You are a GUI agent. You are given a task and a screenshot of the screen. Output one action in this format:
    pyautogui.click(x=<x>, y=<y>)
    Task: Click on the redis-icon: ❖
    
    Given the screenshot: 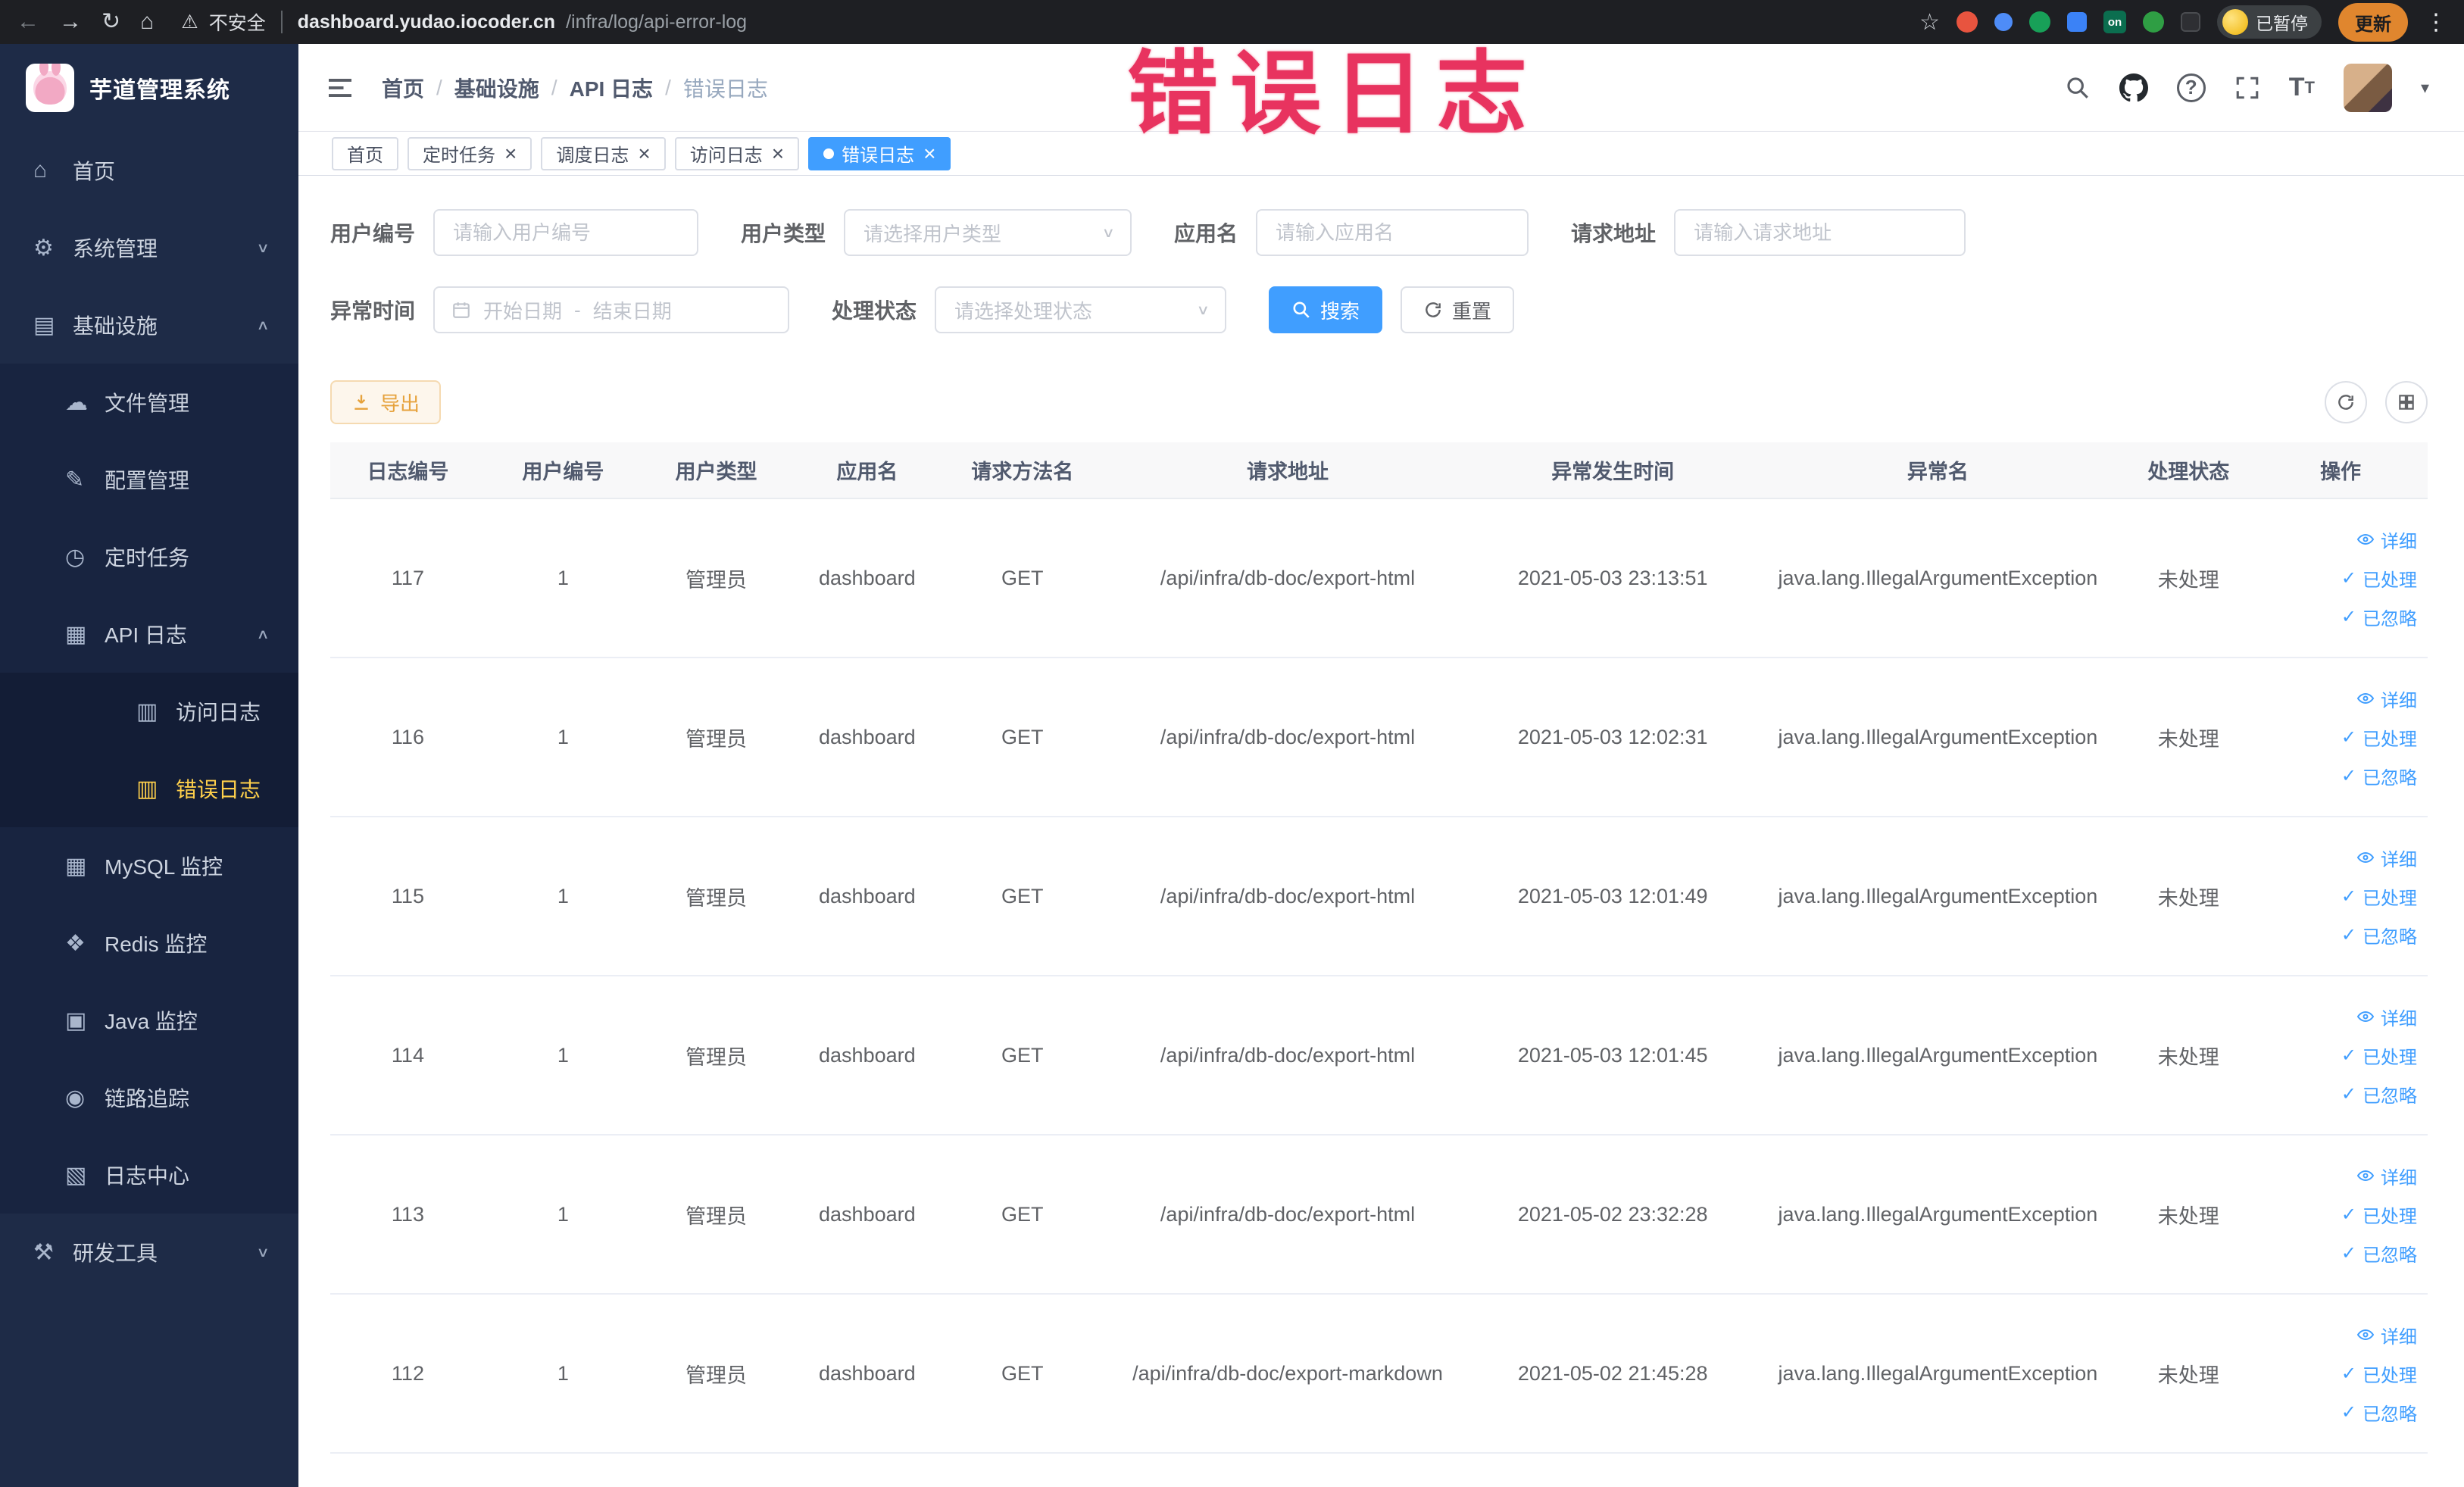 What is the action you would take?
    pyautogui.click(x=75, y=943)
    